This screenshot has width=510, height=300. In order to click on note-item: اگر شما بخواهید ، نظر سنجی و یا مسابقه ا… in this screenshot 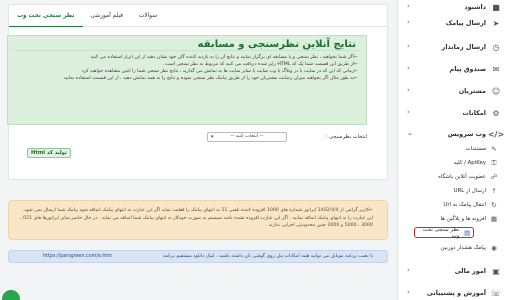, I will do `click(186, 57)`.